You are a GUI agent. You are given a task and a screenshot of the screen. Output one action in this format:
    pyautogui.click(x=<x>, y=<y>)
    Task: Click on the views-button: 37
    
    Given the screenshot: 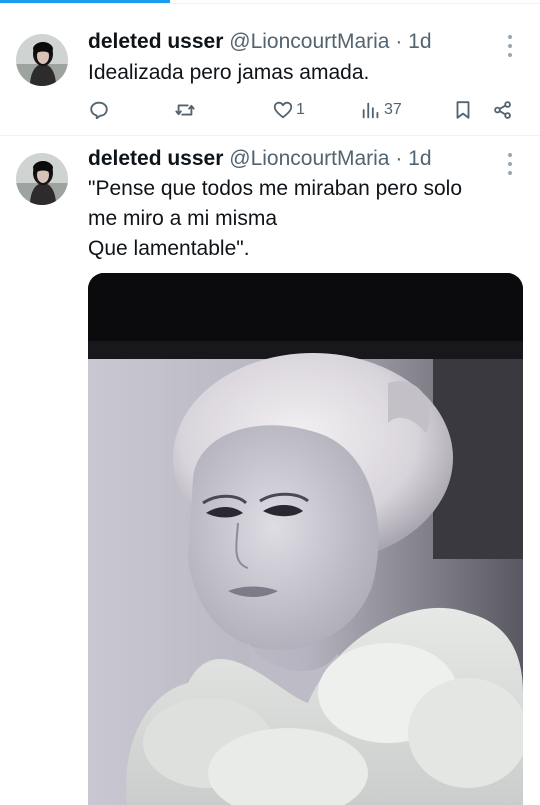 What is the action you would take?
    pyautogui.click(x=381, y=110)
    